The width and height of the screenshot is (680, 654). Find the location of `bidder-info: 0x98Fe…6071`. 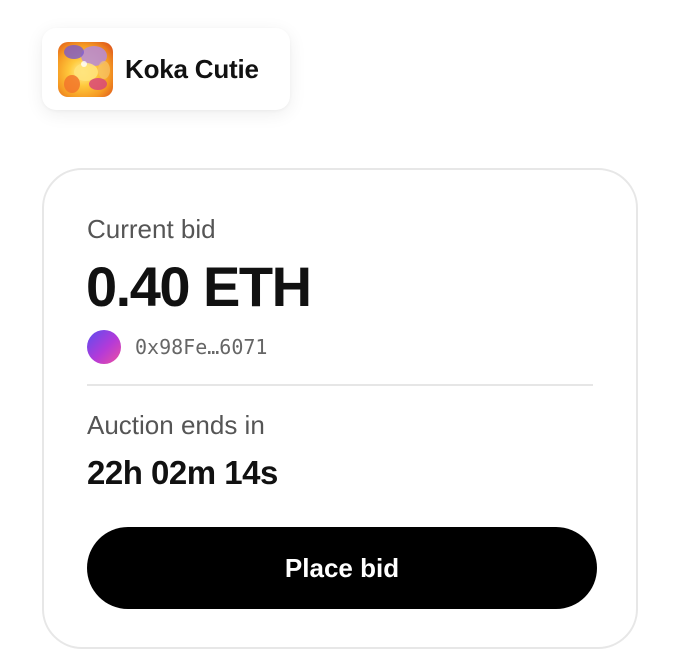

bidder-info: 0x98Fe…6071 is located at coordinates (177, 347).